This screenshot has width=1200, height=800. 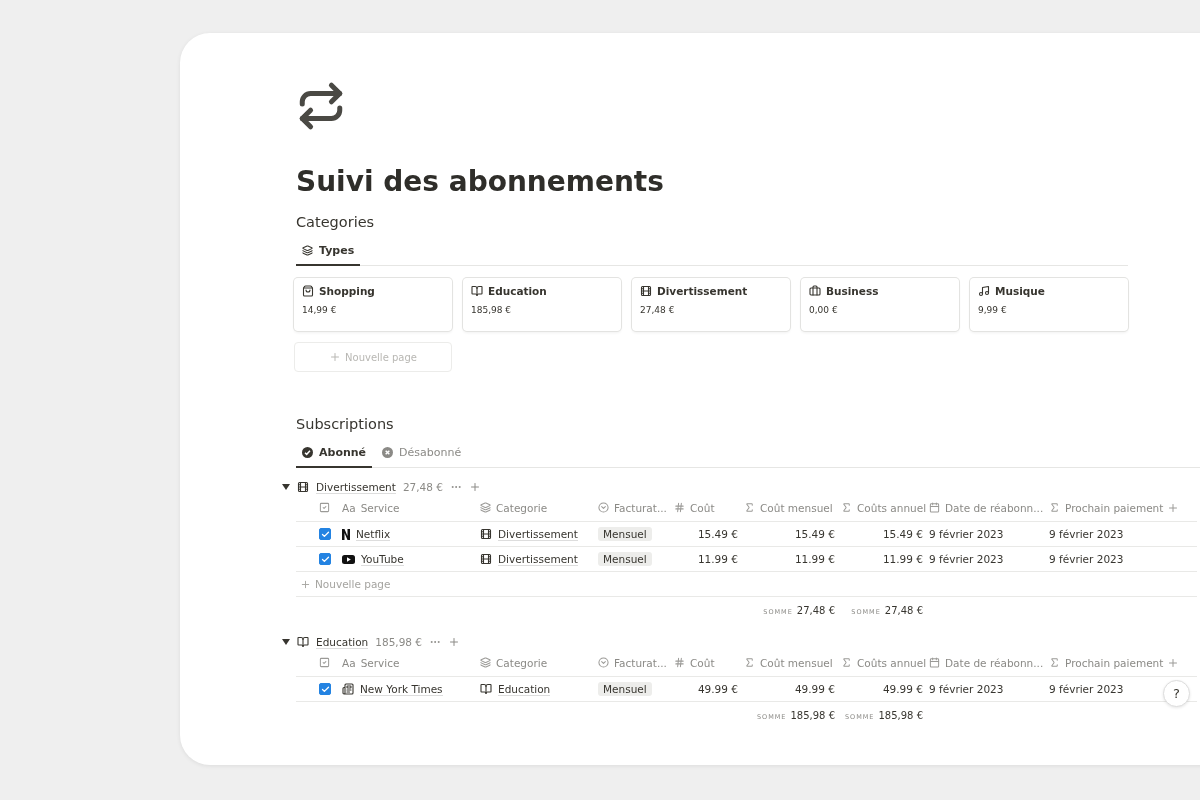 I want to click on category-link: Education, so click(x=524, y=689).